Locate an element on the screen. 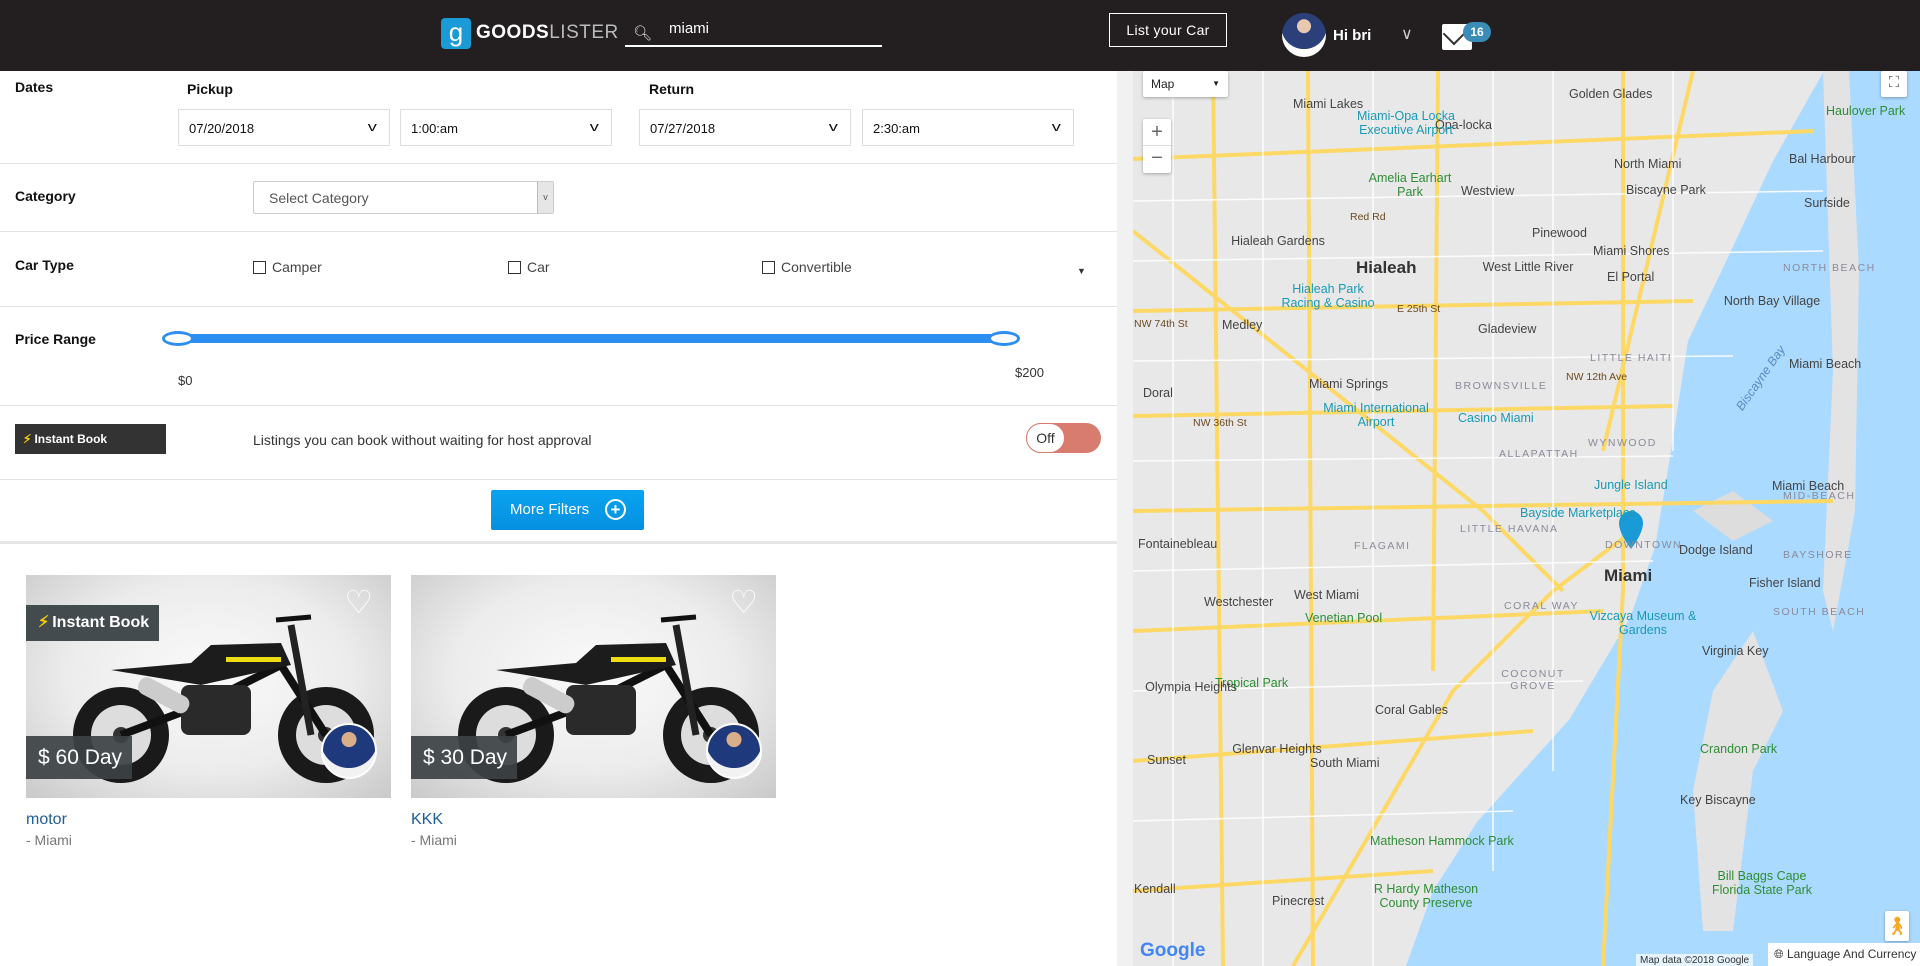  car-type-convertible-checkbox: Convertible is located at coordinates (807, 267).